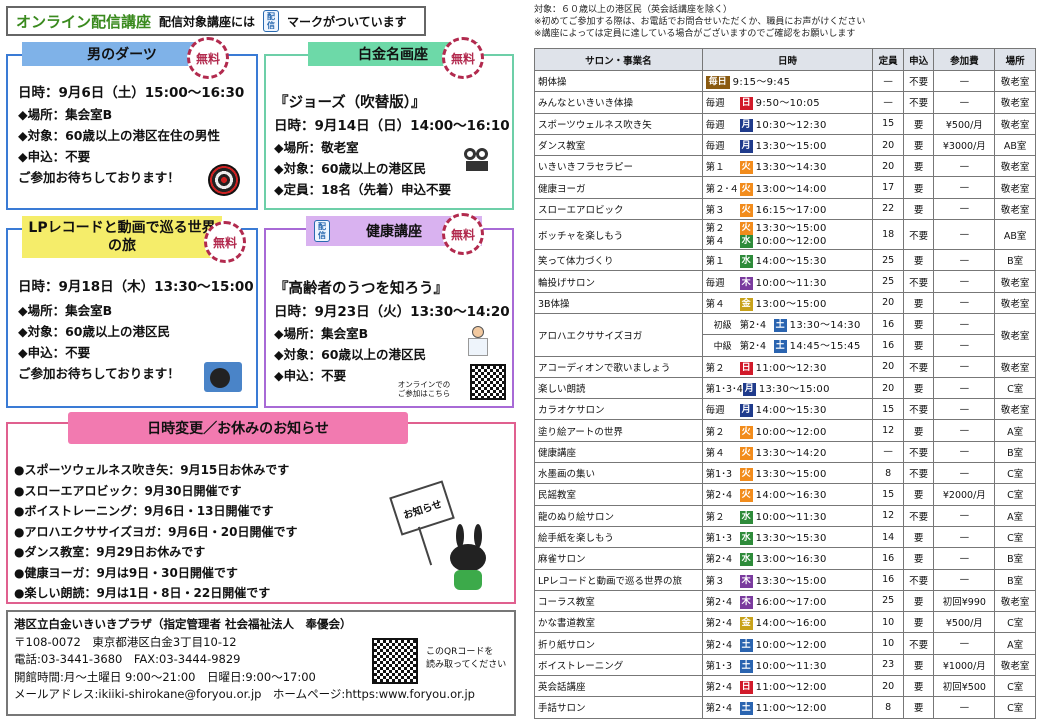 Image resolution: width=1040 pixels, height=720 pixels. Describe the element at coordinates (787, 686) in the screenshot. I see `table-cell-time: 第2･4 日 11:00～12:00` at that location.